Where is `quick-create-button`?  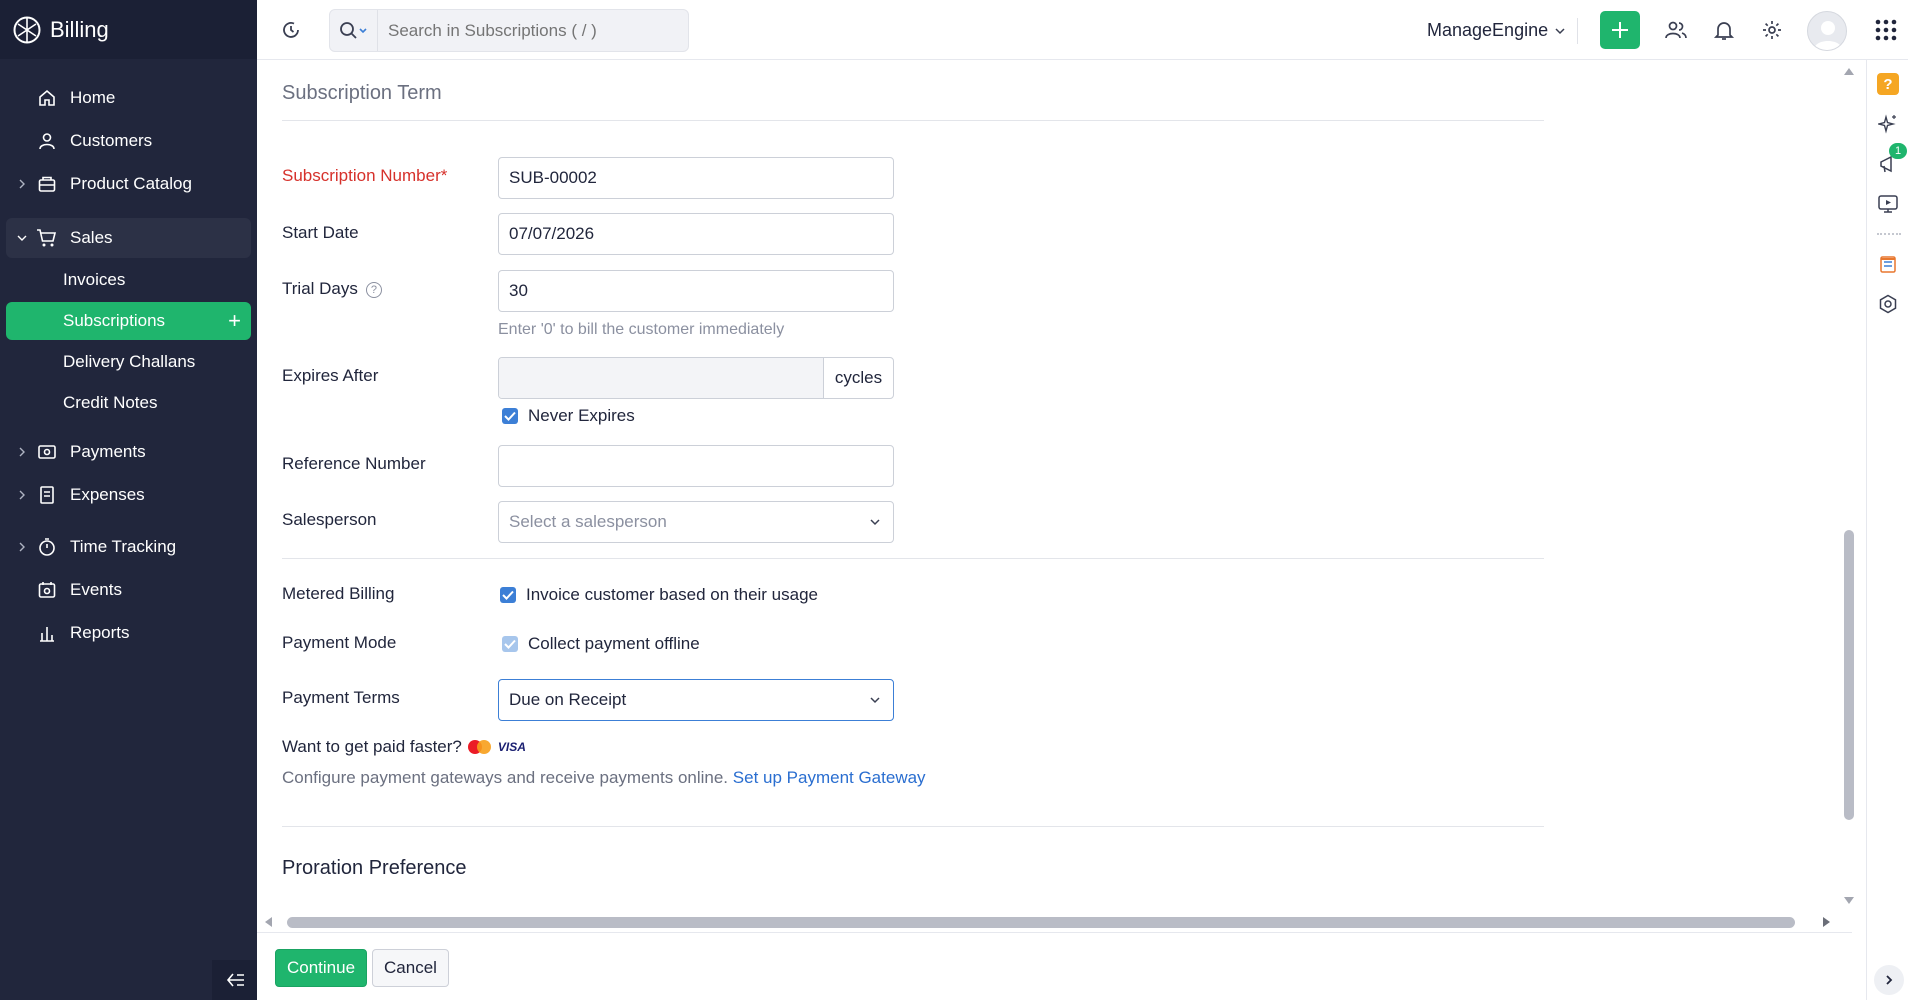 quick-create-button is located at coordinates (1620, 30).